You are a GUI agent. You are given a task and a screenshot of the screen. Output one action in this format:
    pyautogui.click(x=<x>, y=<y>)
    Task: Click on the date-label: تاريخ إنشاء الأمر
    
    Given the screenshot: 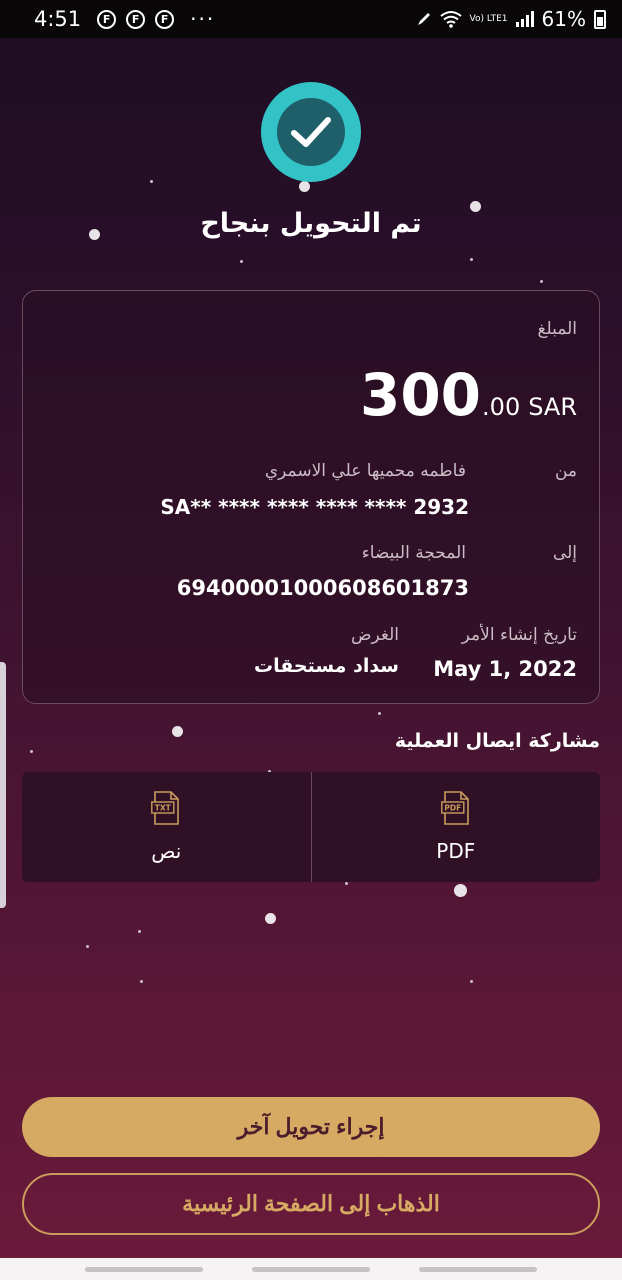 What is the action you would take?
    pyautogui.click(x=519, y=635)
    